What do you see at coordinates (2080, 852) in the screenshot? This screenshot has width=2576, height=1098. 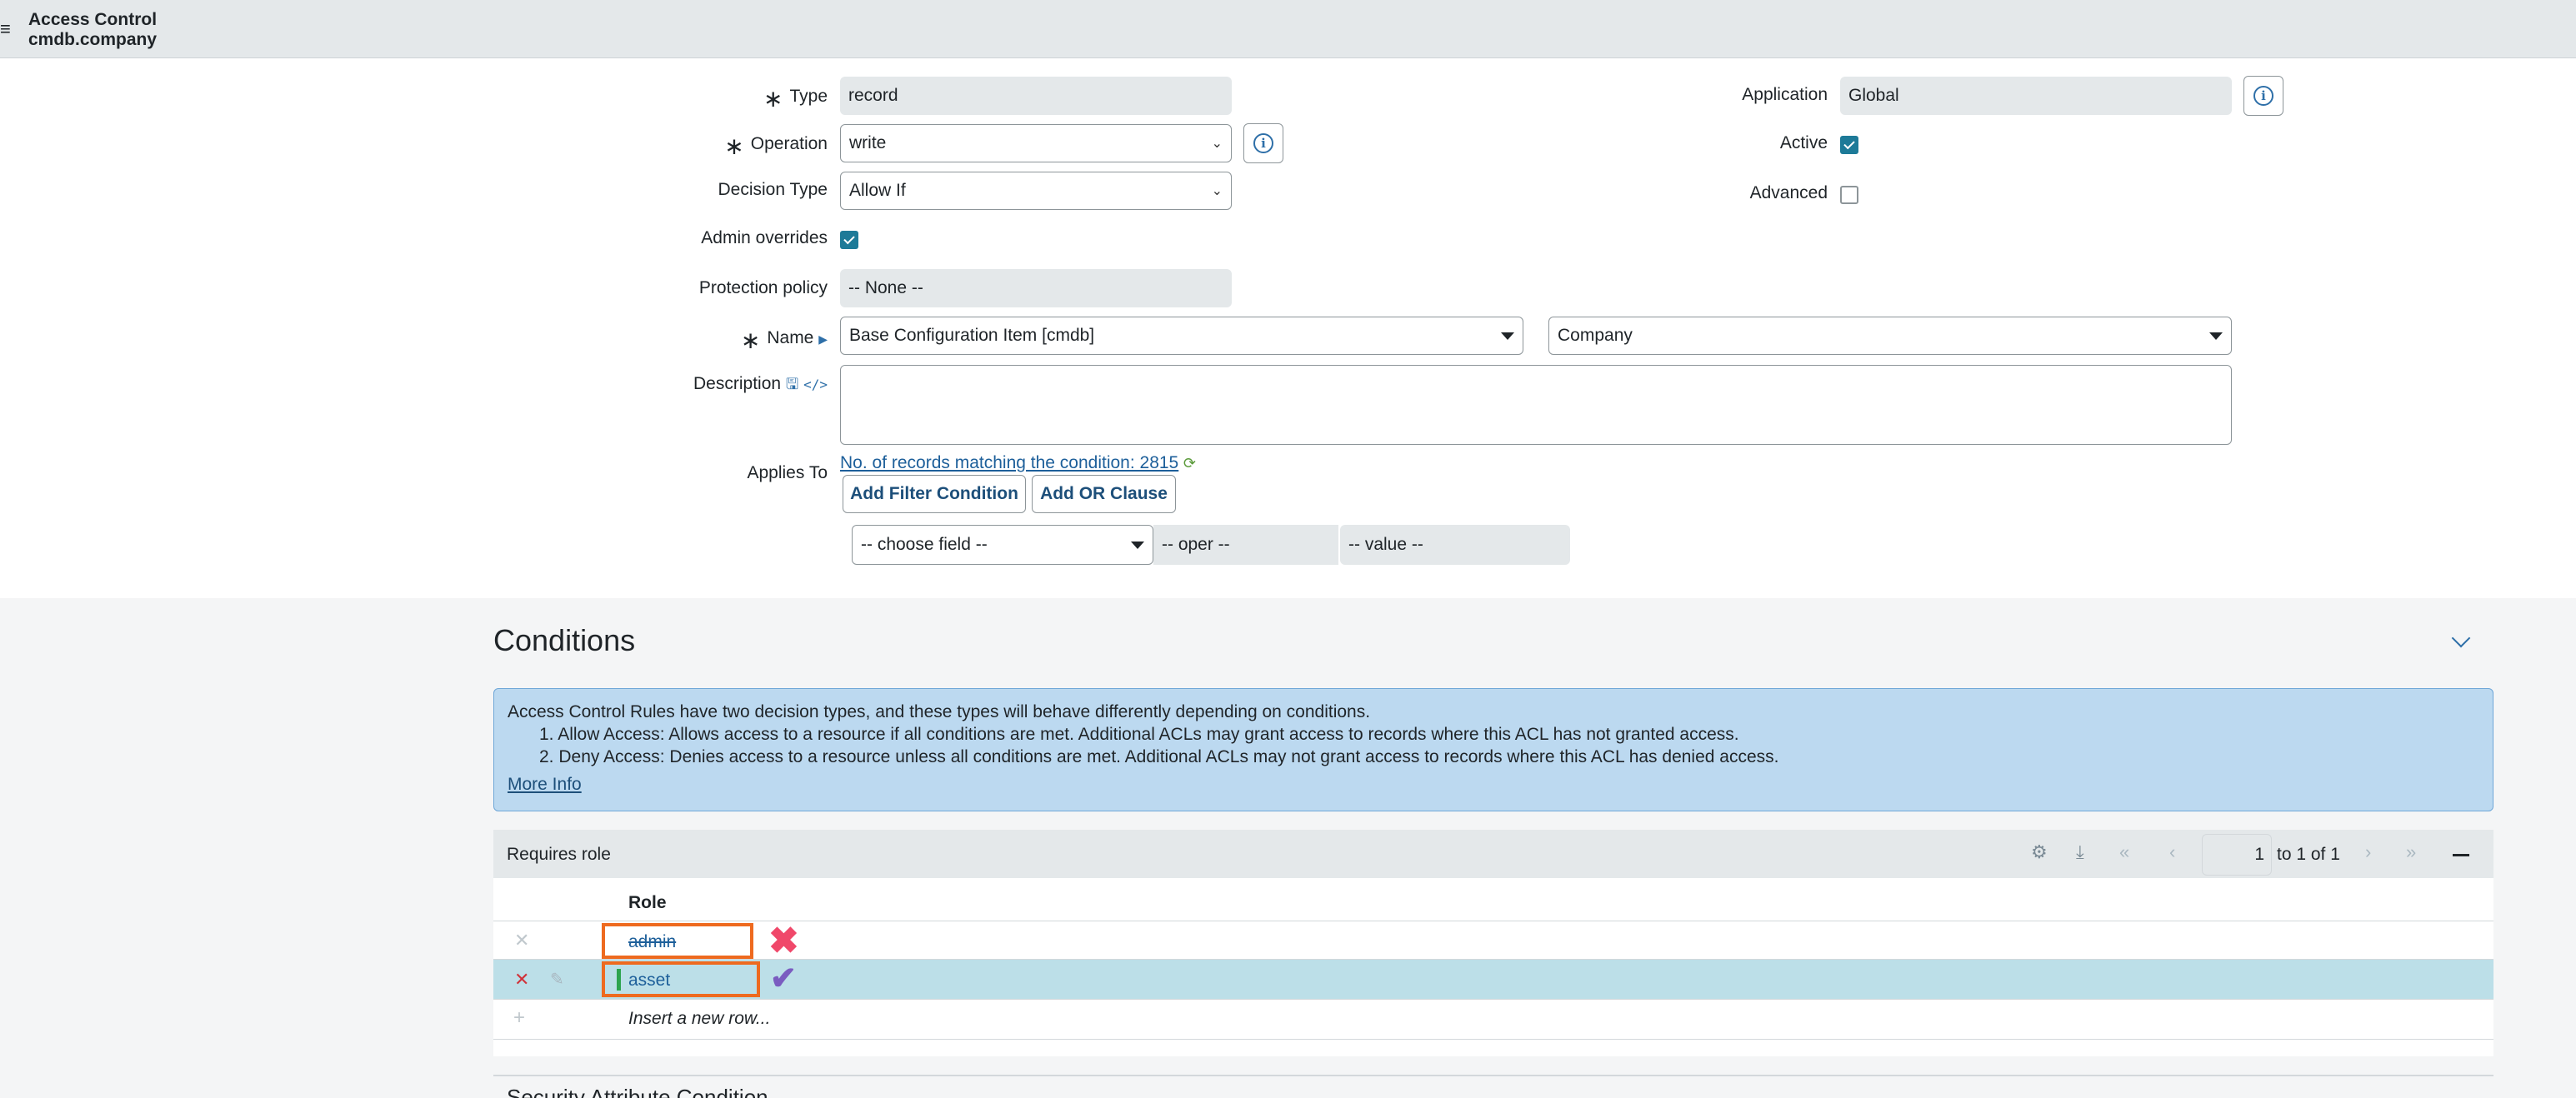 I see `download-icon: ⤓` at bounding box center [2080, 852].